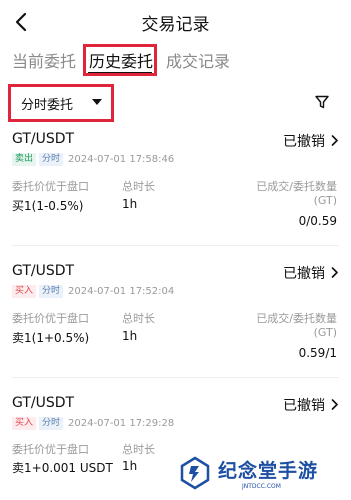 Image resolution: width=351 pixels, height=500 pixels. Describe the element at coordinates (44, 60) in the screenshot. I see `tab-current-orders: 当前委托` at that location.